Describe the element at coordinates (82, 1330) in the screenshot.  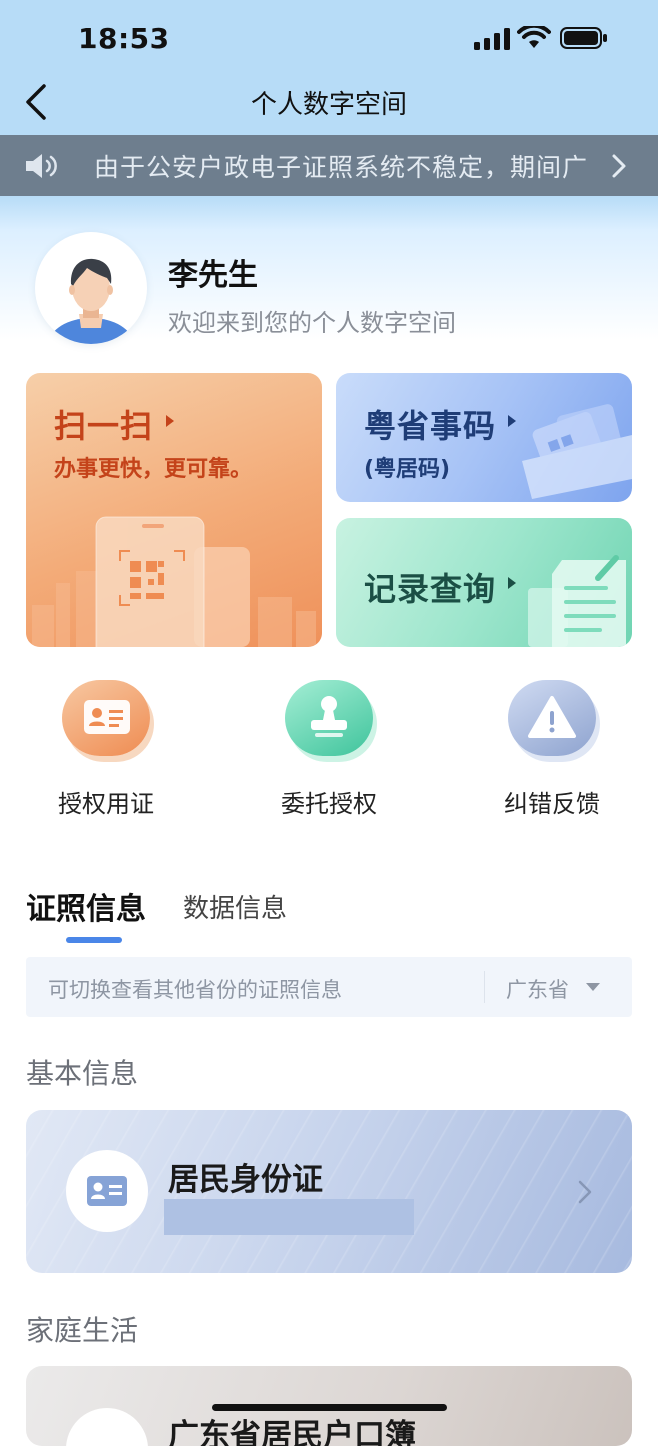
I see `section-title-family: 家庭生活` at that location.